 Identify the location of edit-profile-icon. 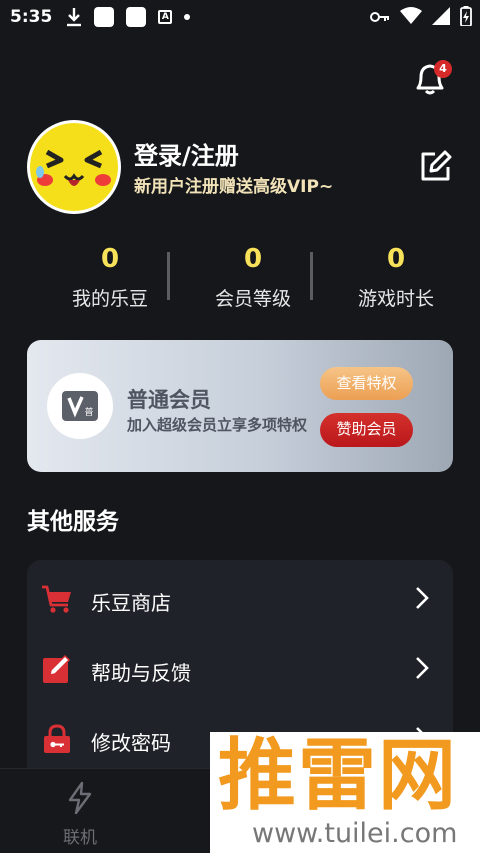
(436, 166).